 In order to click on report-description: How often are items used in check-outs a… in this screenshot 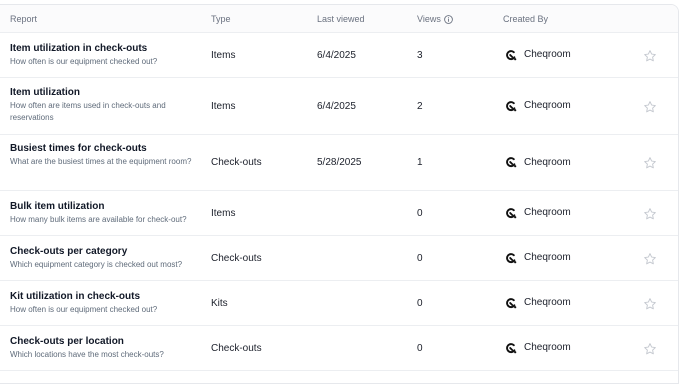, I will do `click(88, 111)`.